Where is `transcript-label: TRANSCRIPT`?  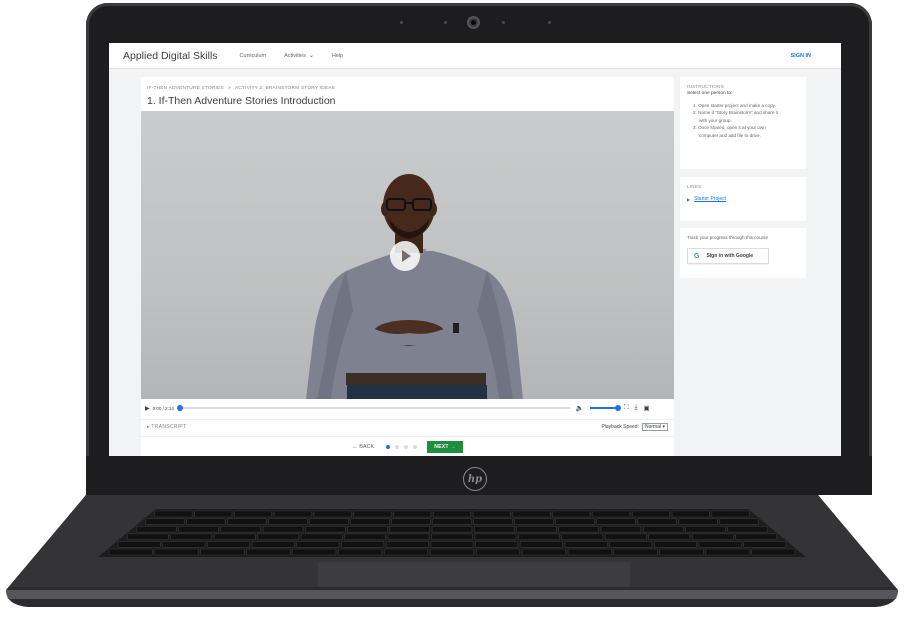
transcript-label: TRANSCRIPT is located at coordinates (169, 427).